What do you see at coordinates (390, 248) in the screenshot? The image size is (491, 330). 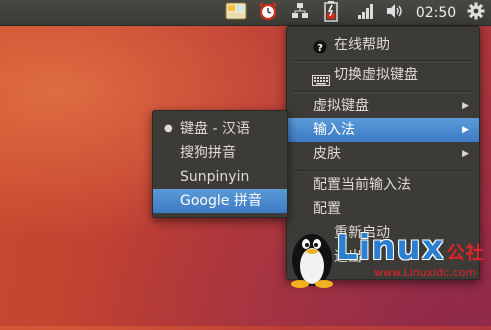 I see `watermark-brand-text: Linux` at bounding box center [390, 248].